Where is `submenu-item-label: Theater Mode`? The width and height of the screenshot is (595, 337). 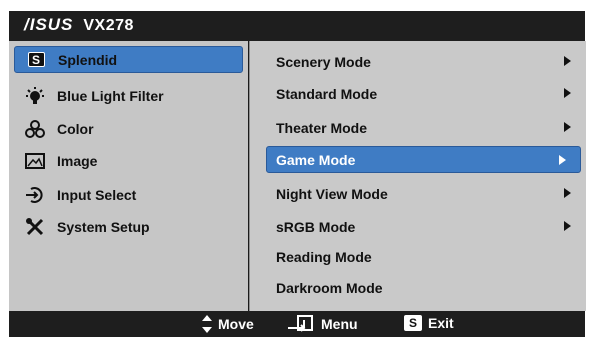 submenu-item-label: Theater Mode is located at coordinates (322, 127).